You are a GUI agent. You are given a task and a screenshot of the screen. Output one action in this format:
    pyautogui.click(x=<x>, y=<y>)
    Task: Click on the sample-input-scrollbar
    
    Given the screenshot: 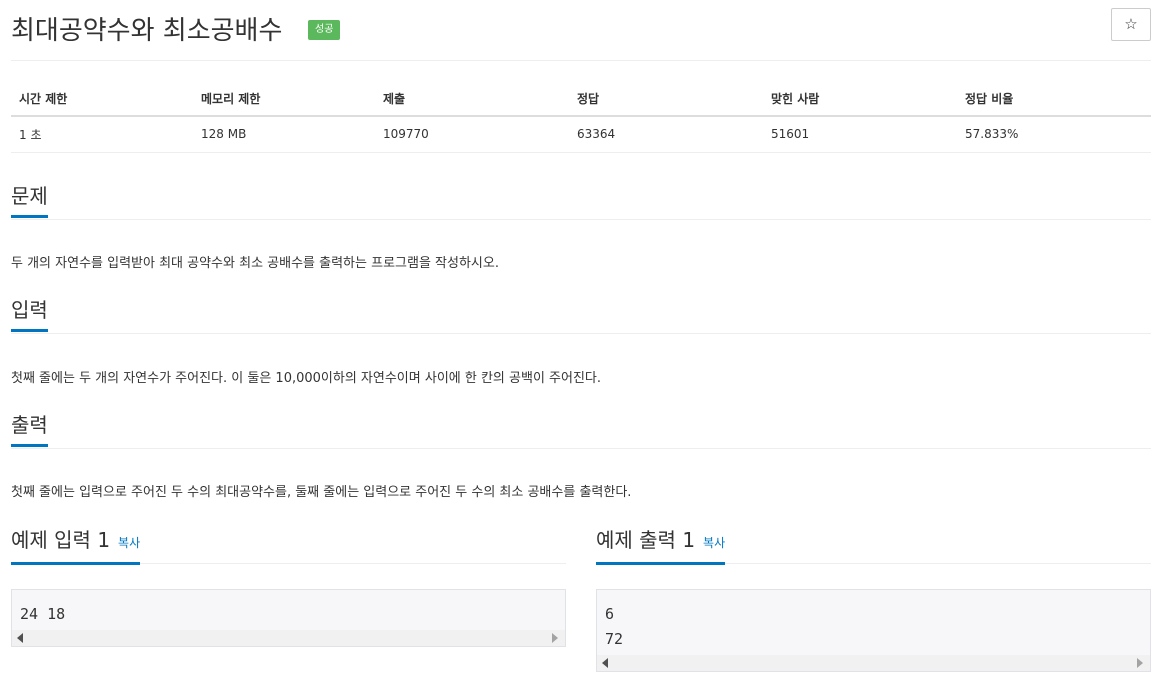 What is the action you would take?
    pyautogui.click(x=288, y=638)
    